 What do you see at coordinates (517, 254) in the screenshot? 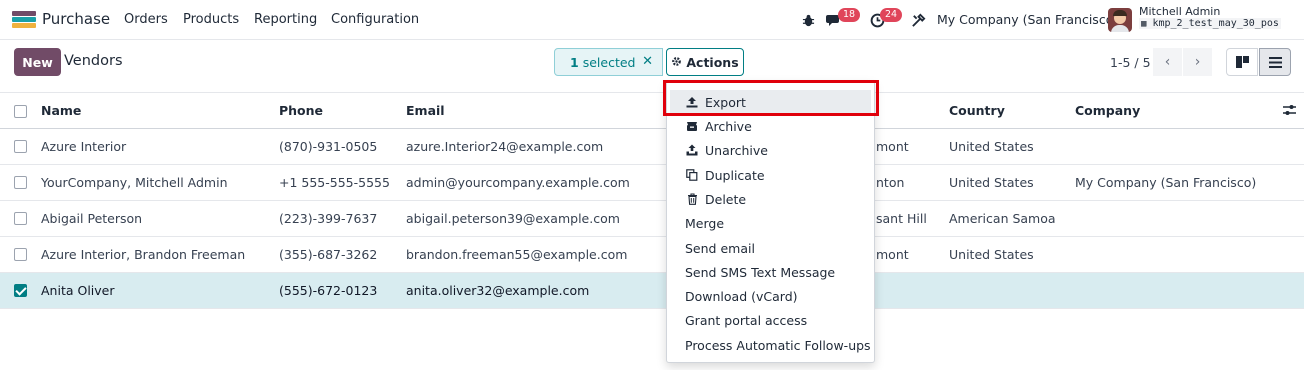
I see `cell-email: brandon.freeman55@example.com` at bounding box center [517, 254].